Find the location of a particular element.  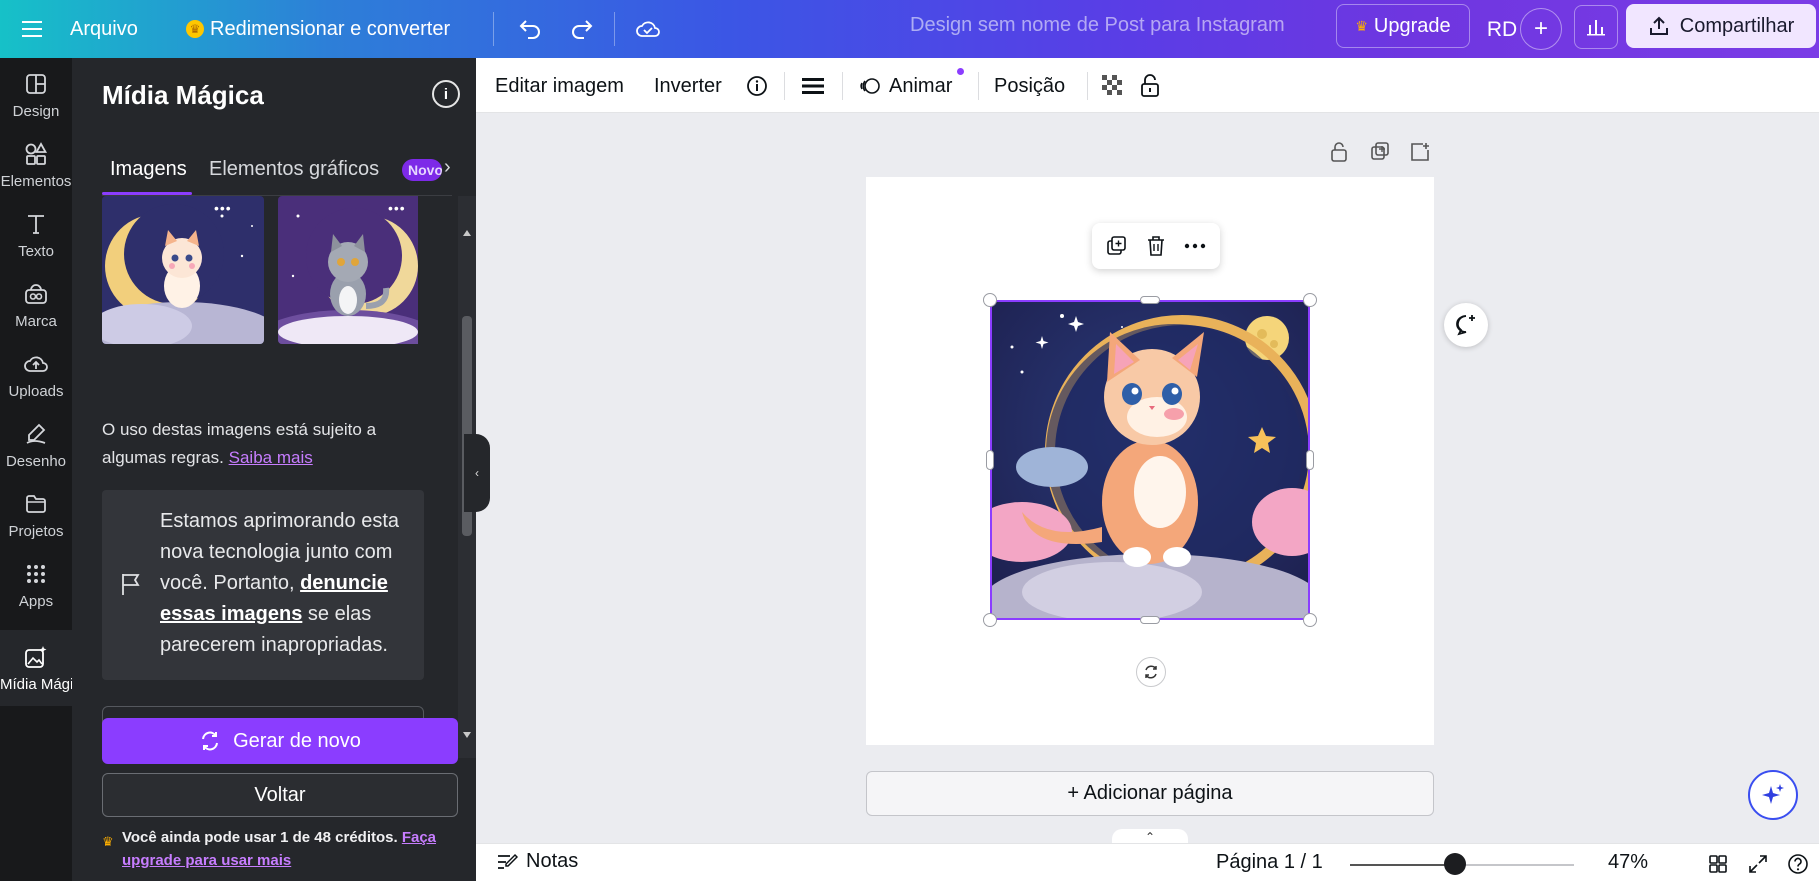

cloud-check-icon is located at coordinates (648, 29).